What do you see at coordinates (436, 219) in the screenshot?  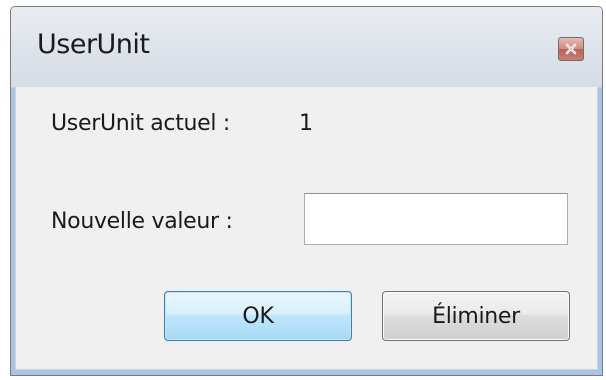 I see `new-value-input` at bounding box center [436, 219].